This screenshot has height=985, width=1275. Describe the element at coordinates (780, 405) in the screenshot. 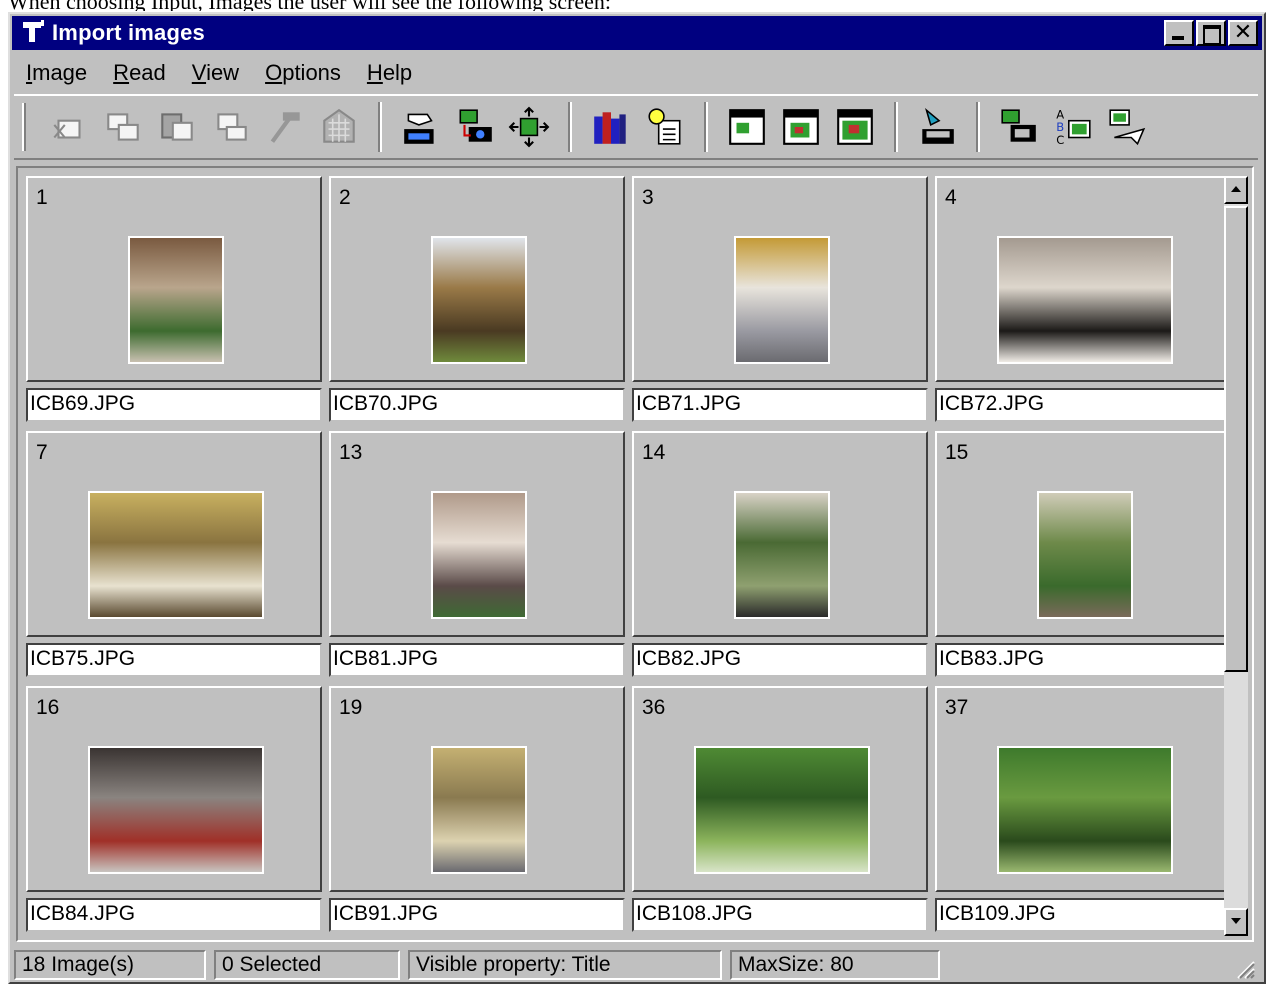

I see `filename-field: ICB71.JPG` at that location.